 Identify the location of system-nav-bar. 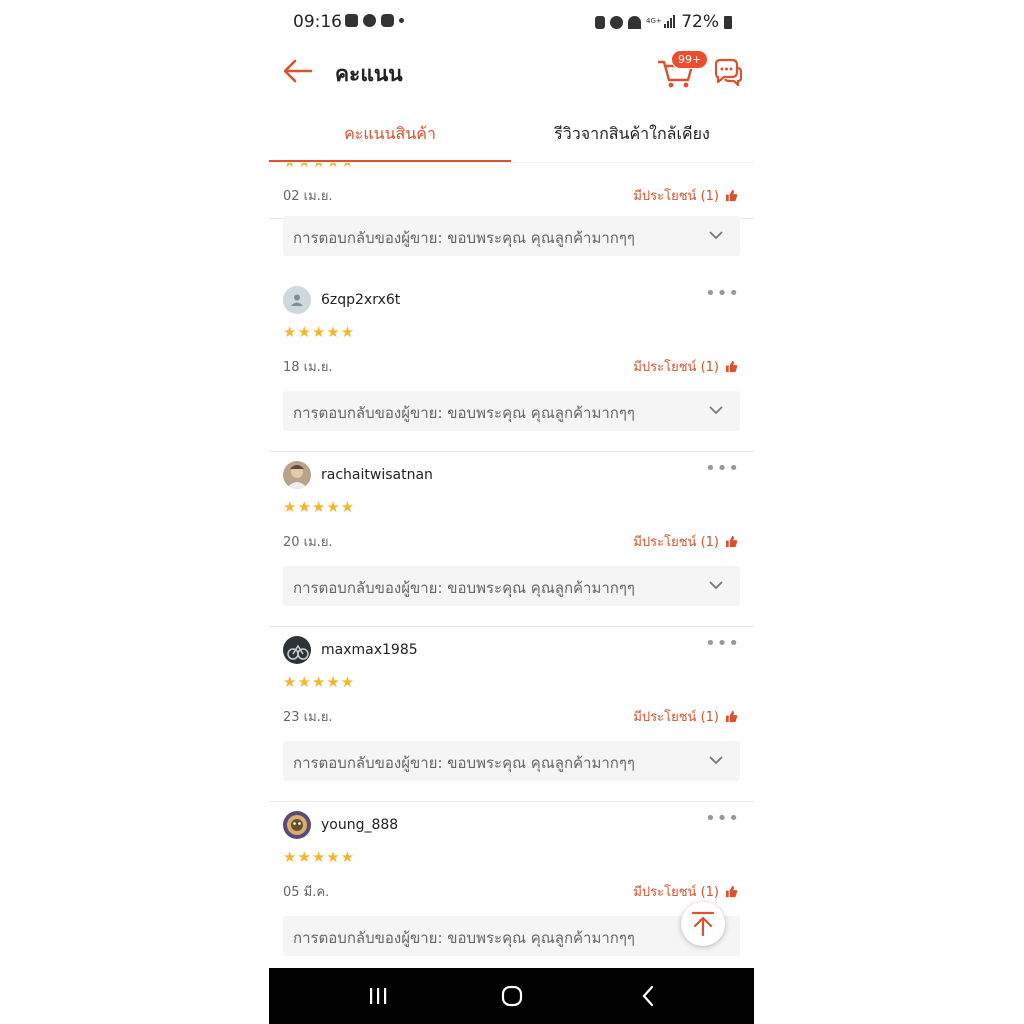
(511, 996).